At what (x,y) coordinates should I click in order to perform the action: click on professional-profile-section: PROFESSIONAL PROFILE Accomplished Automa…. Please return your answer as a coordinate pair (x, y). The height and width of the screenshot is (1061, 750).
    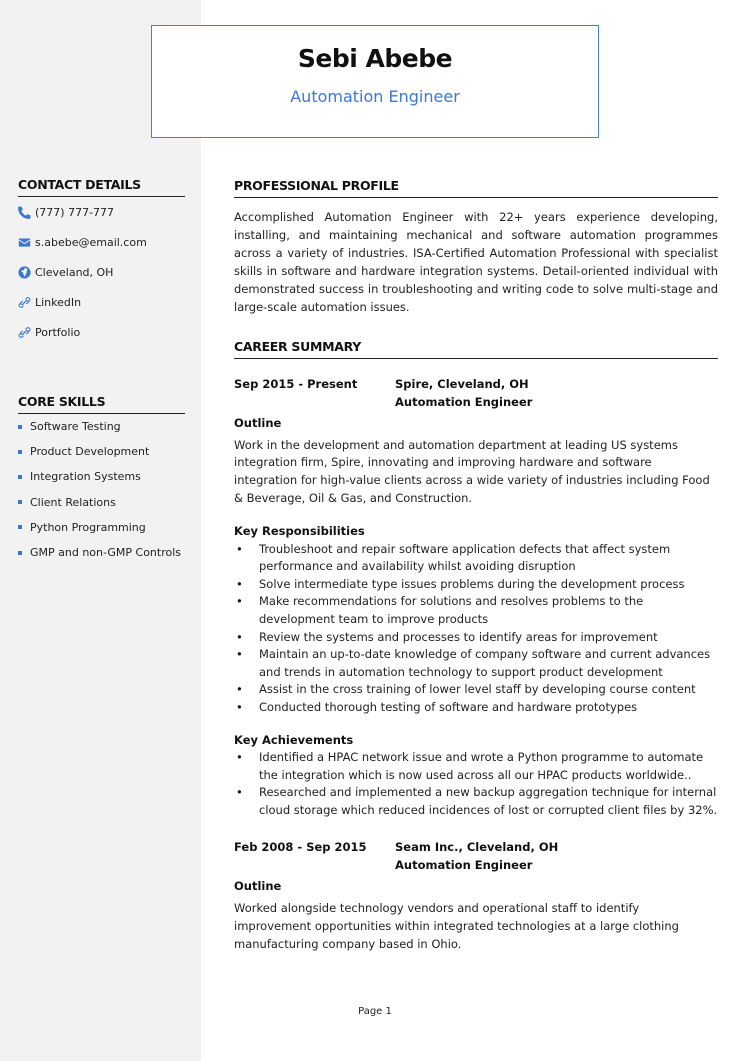
    Looking at the image, I should click on (476, 247).